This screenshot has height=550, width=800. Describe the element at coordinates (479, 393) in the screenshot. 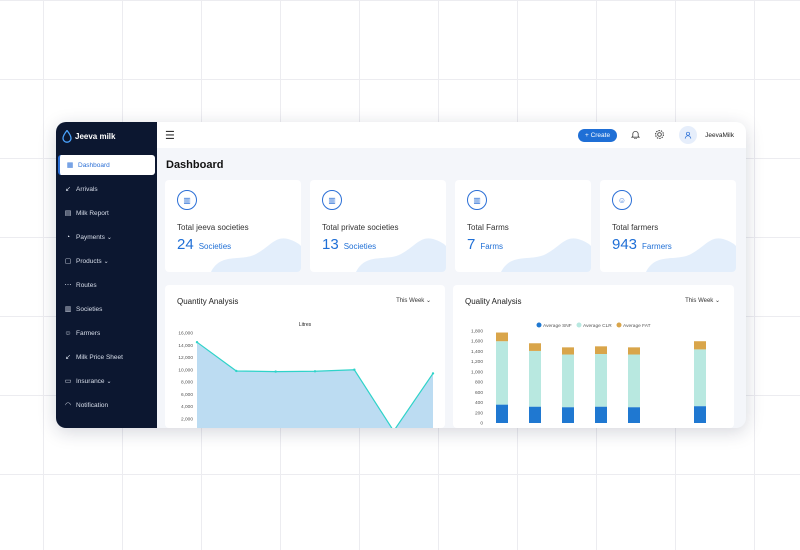

I see `y-tick-label: 600` at that location.